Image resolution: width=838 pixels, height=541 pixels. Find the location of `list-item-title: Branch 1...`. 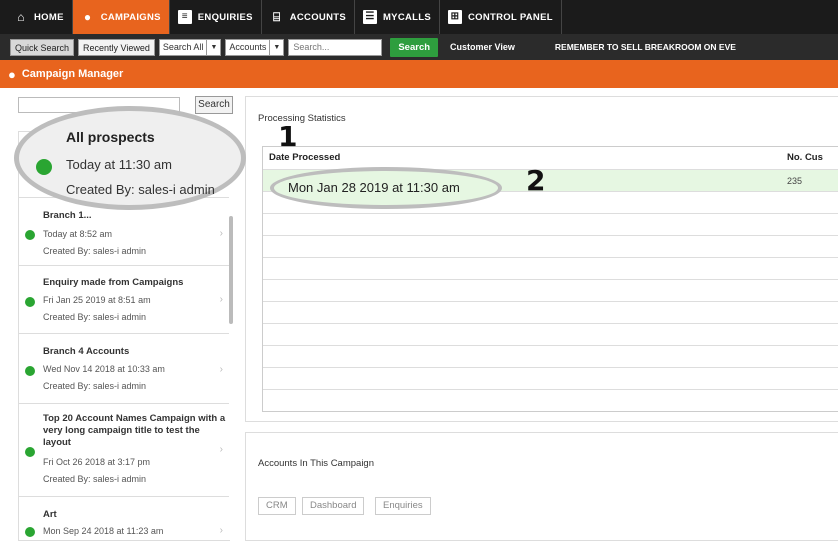

list-item-title: Branch 1... is located at coordinates (67, 215).